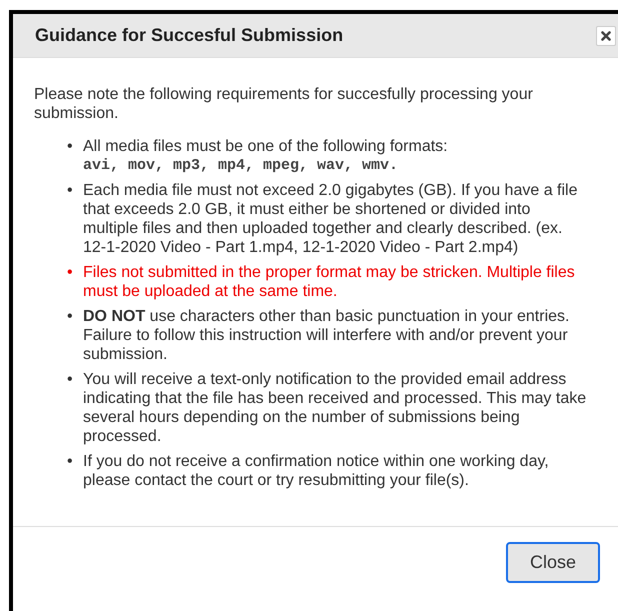 Image resolution: width=618 pixels, height=611 pixels. I want to click on close-button, so click(606, 36).